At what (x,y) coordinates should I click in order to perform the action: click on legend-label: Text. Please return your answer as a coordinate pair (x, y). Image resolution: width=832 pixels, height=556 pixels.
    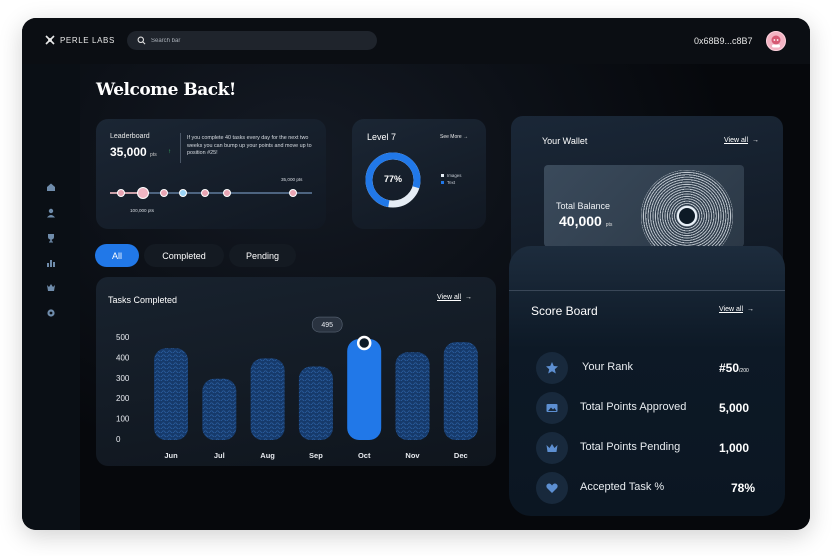
    Looking at the image, I should click on (451, 182).